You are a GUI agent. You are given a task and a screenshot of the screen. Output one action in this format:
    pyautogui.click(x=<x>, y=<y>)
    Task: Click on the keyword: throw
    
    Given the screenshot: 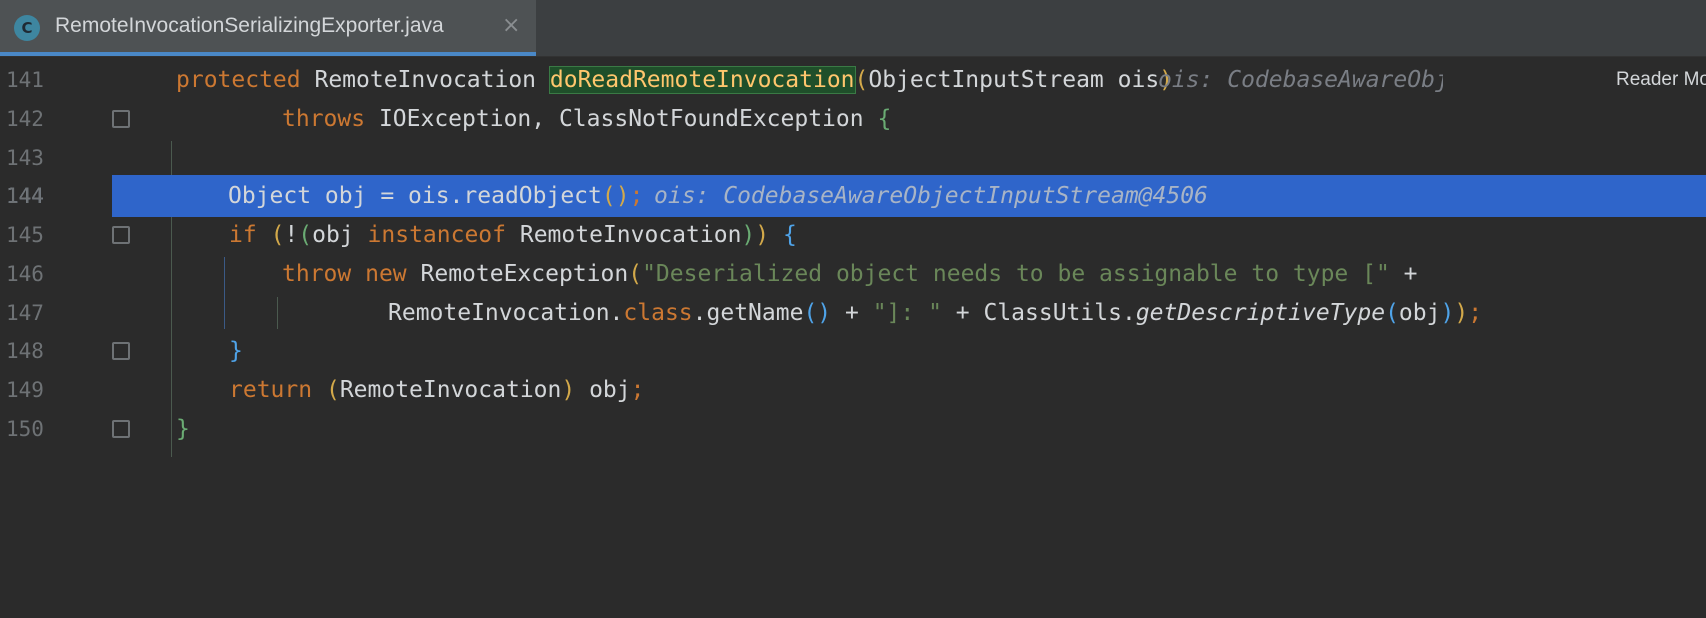 What is the action you would take?
    pyautogui.click(x=317, y=274)
    